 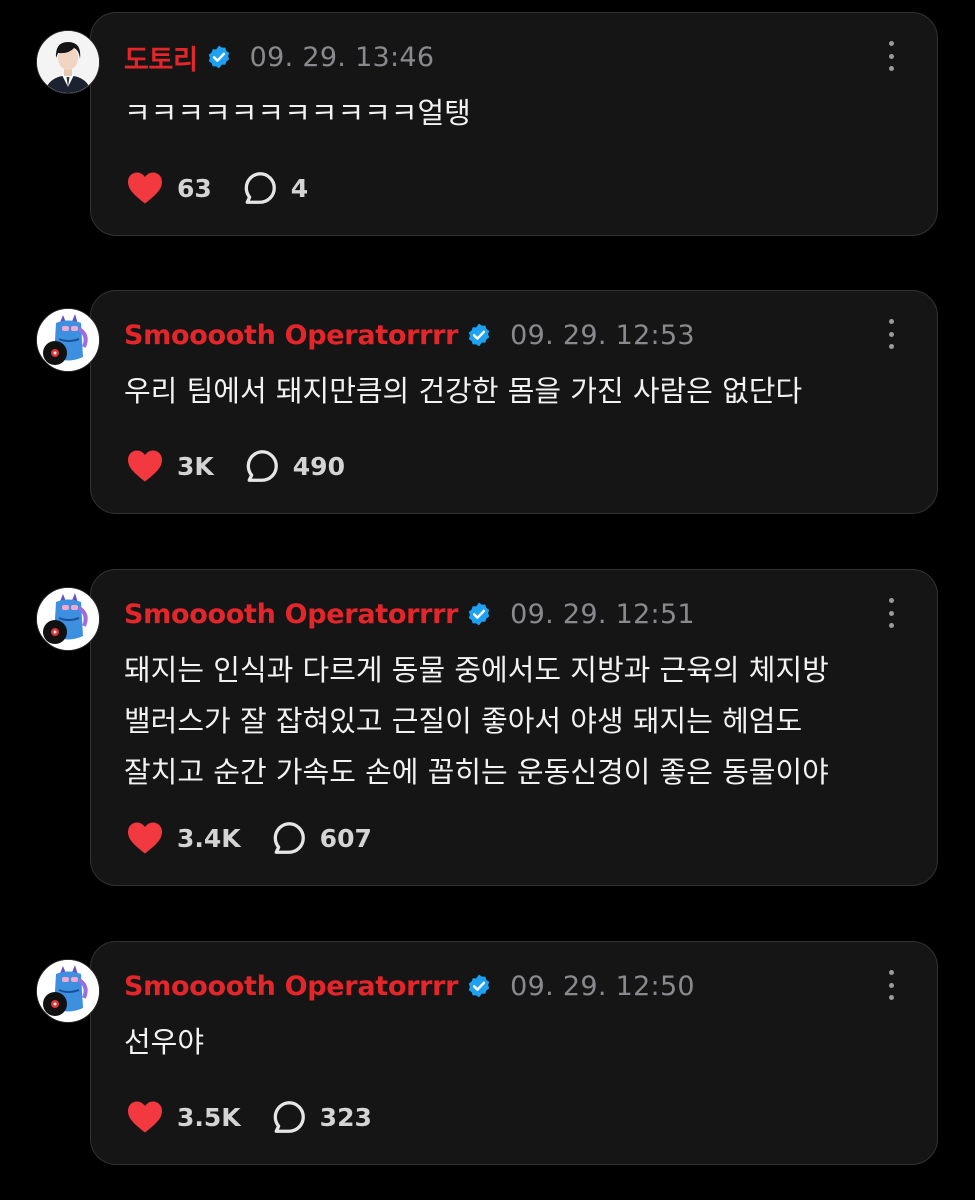 I want to click on like-count: 63, so click(x=194, y=188).